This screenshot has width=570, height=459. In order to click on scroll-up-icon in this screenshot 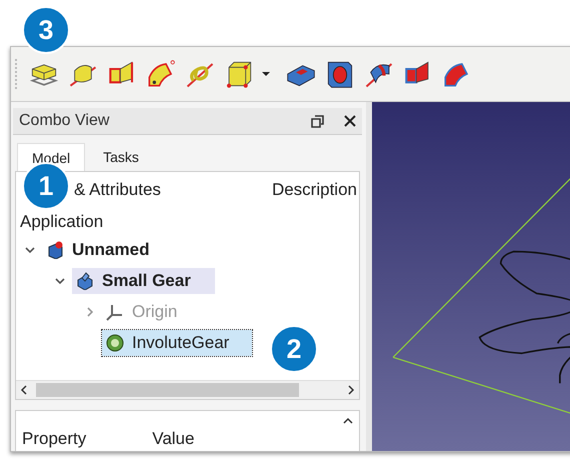, I will do `click(348, 421)`.